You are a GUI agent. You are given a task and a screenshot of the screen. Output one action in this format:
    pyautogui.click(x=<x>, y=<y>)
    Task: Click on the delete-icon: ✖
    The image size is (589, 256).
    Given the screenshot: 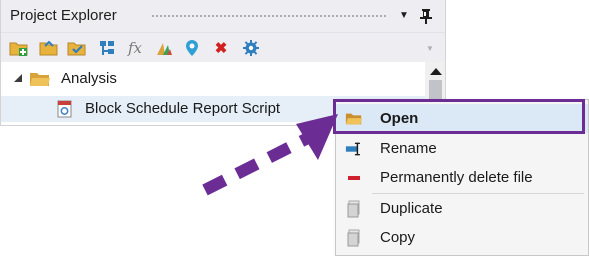 What is the action you would take?
    pyautogui.click(x=221, y=48)
    